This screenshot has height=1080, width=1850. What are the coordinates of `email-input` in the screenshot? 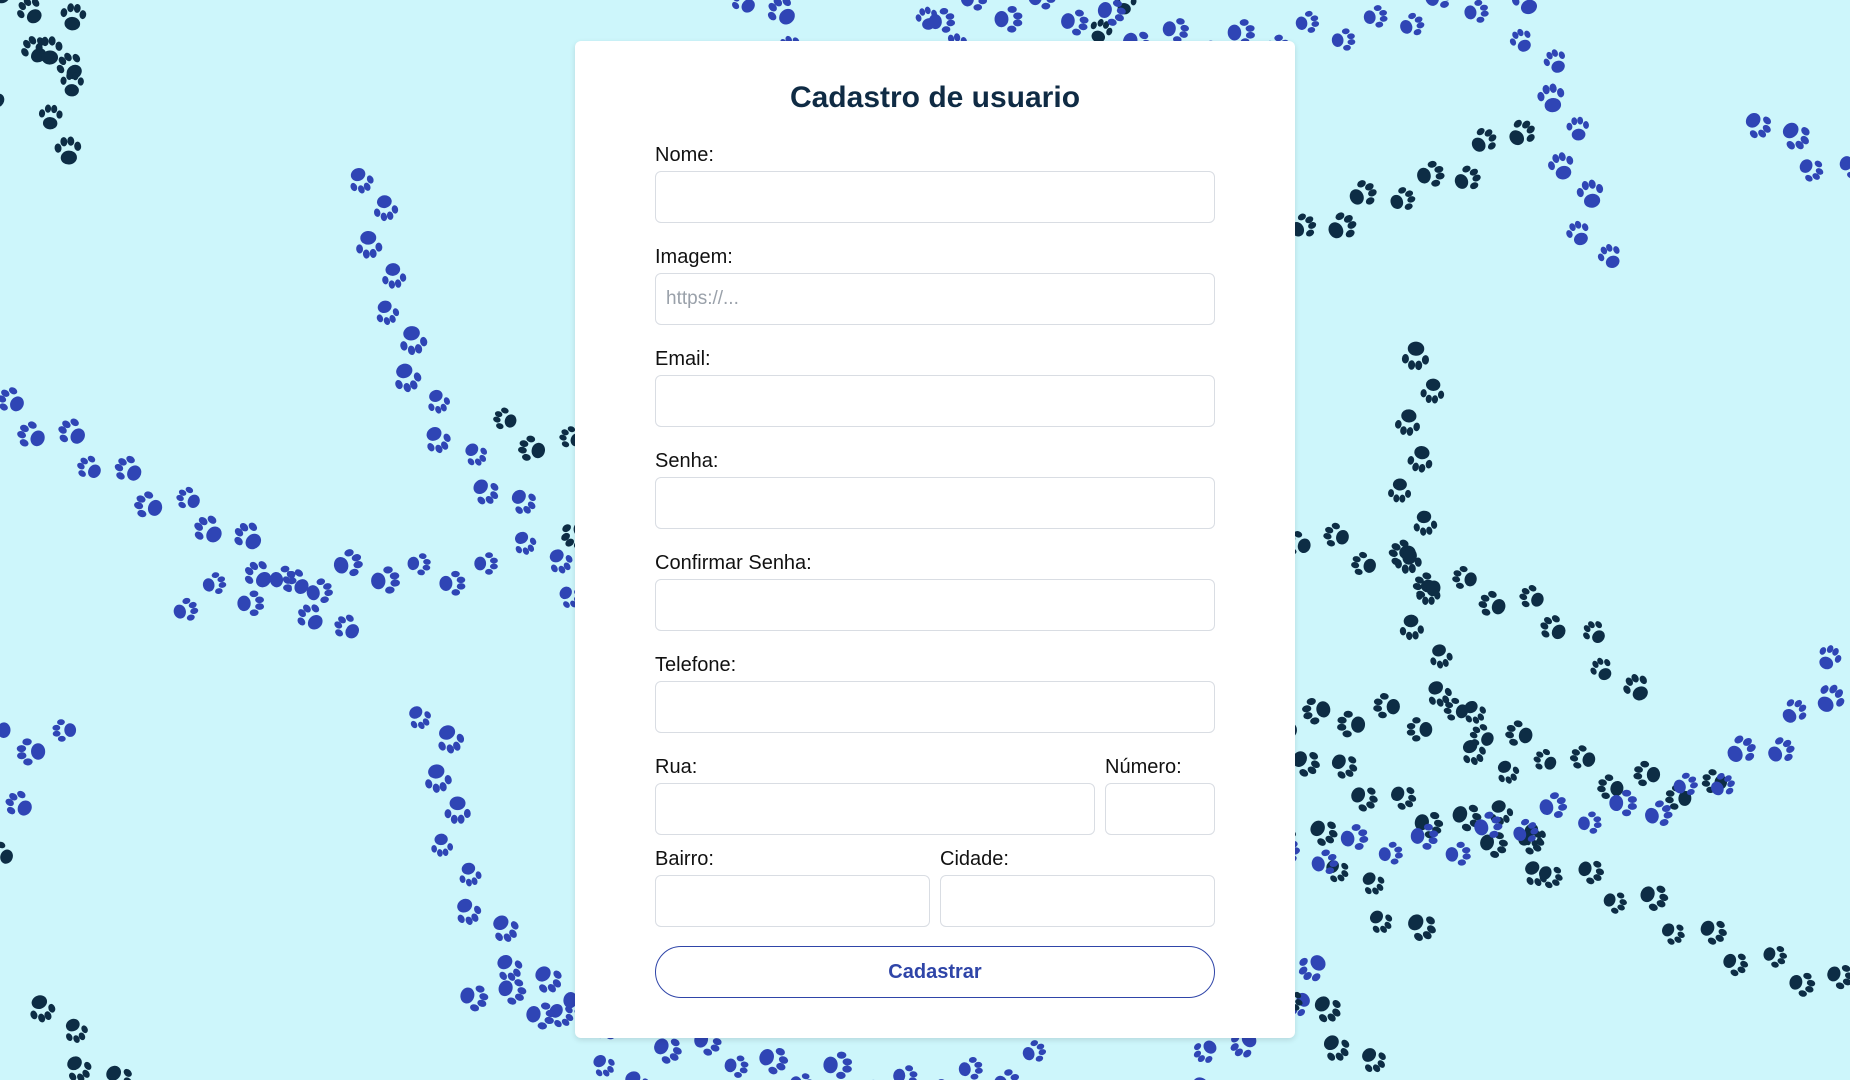 It's located at (935, 401).